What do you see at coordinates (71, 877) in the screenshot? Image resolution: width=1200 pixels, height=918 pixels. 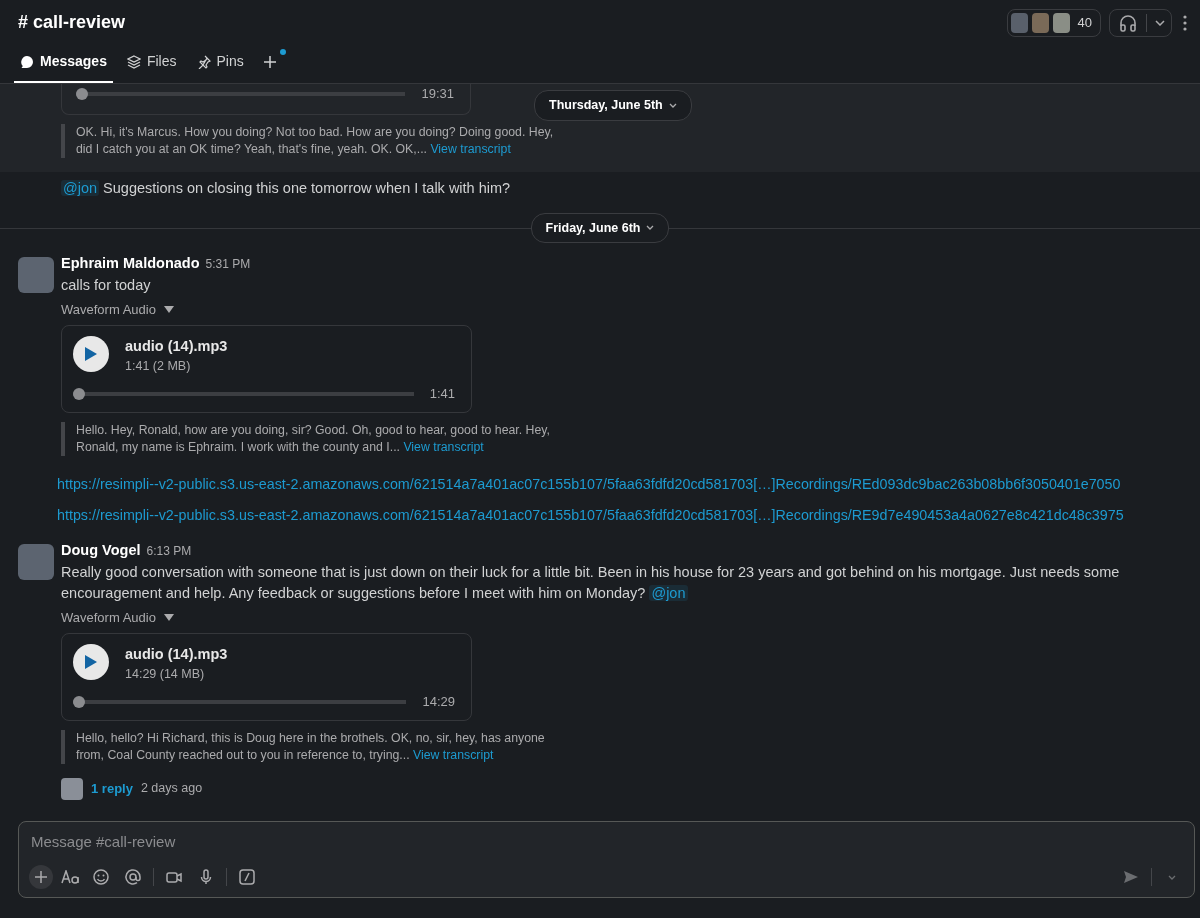 I see `text-format-icon` at bounding box center [71, 877].